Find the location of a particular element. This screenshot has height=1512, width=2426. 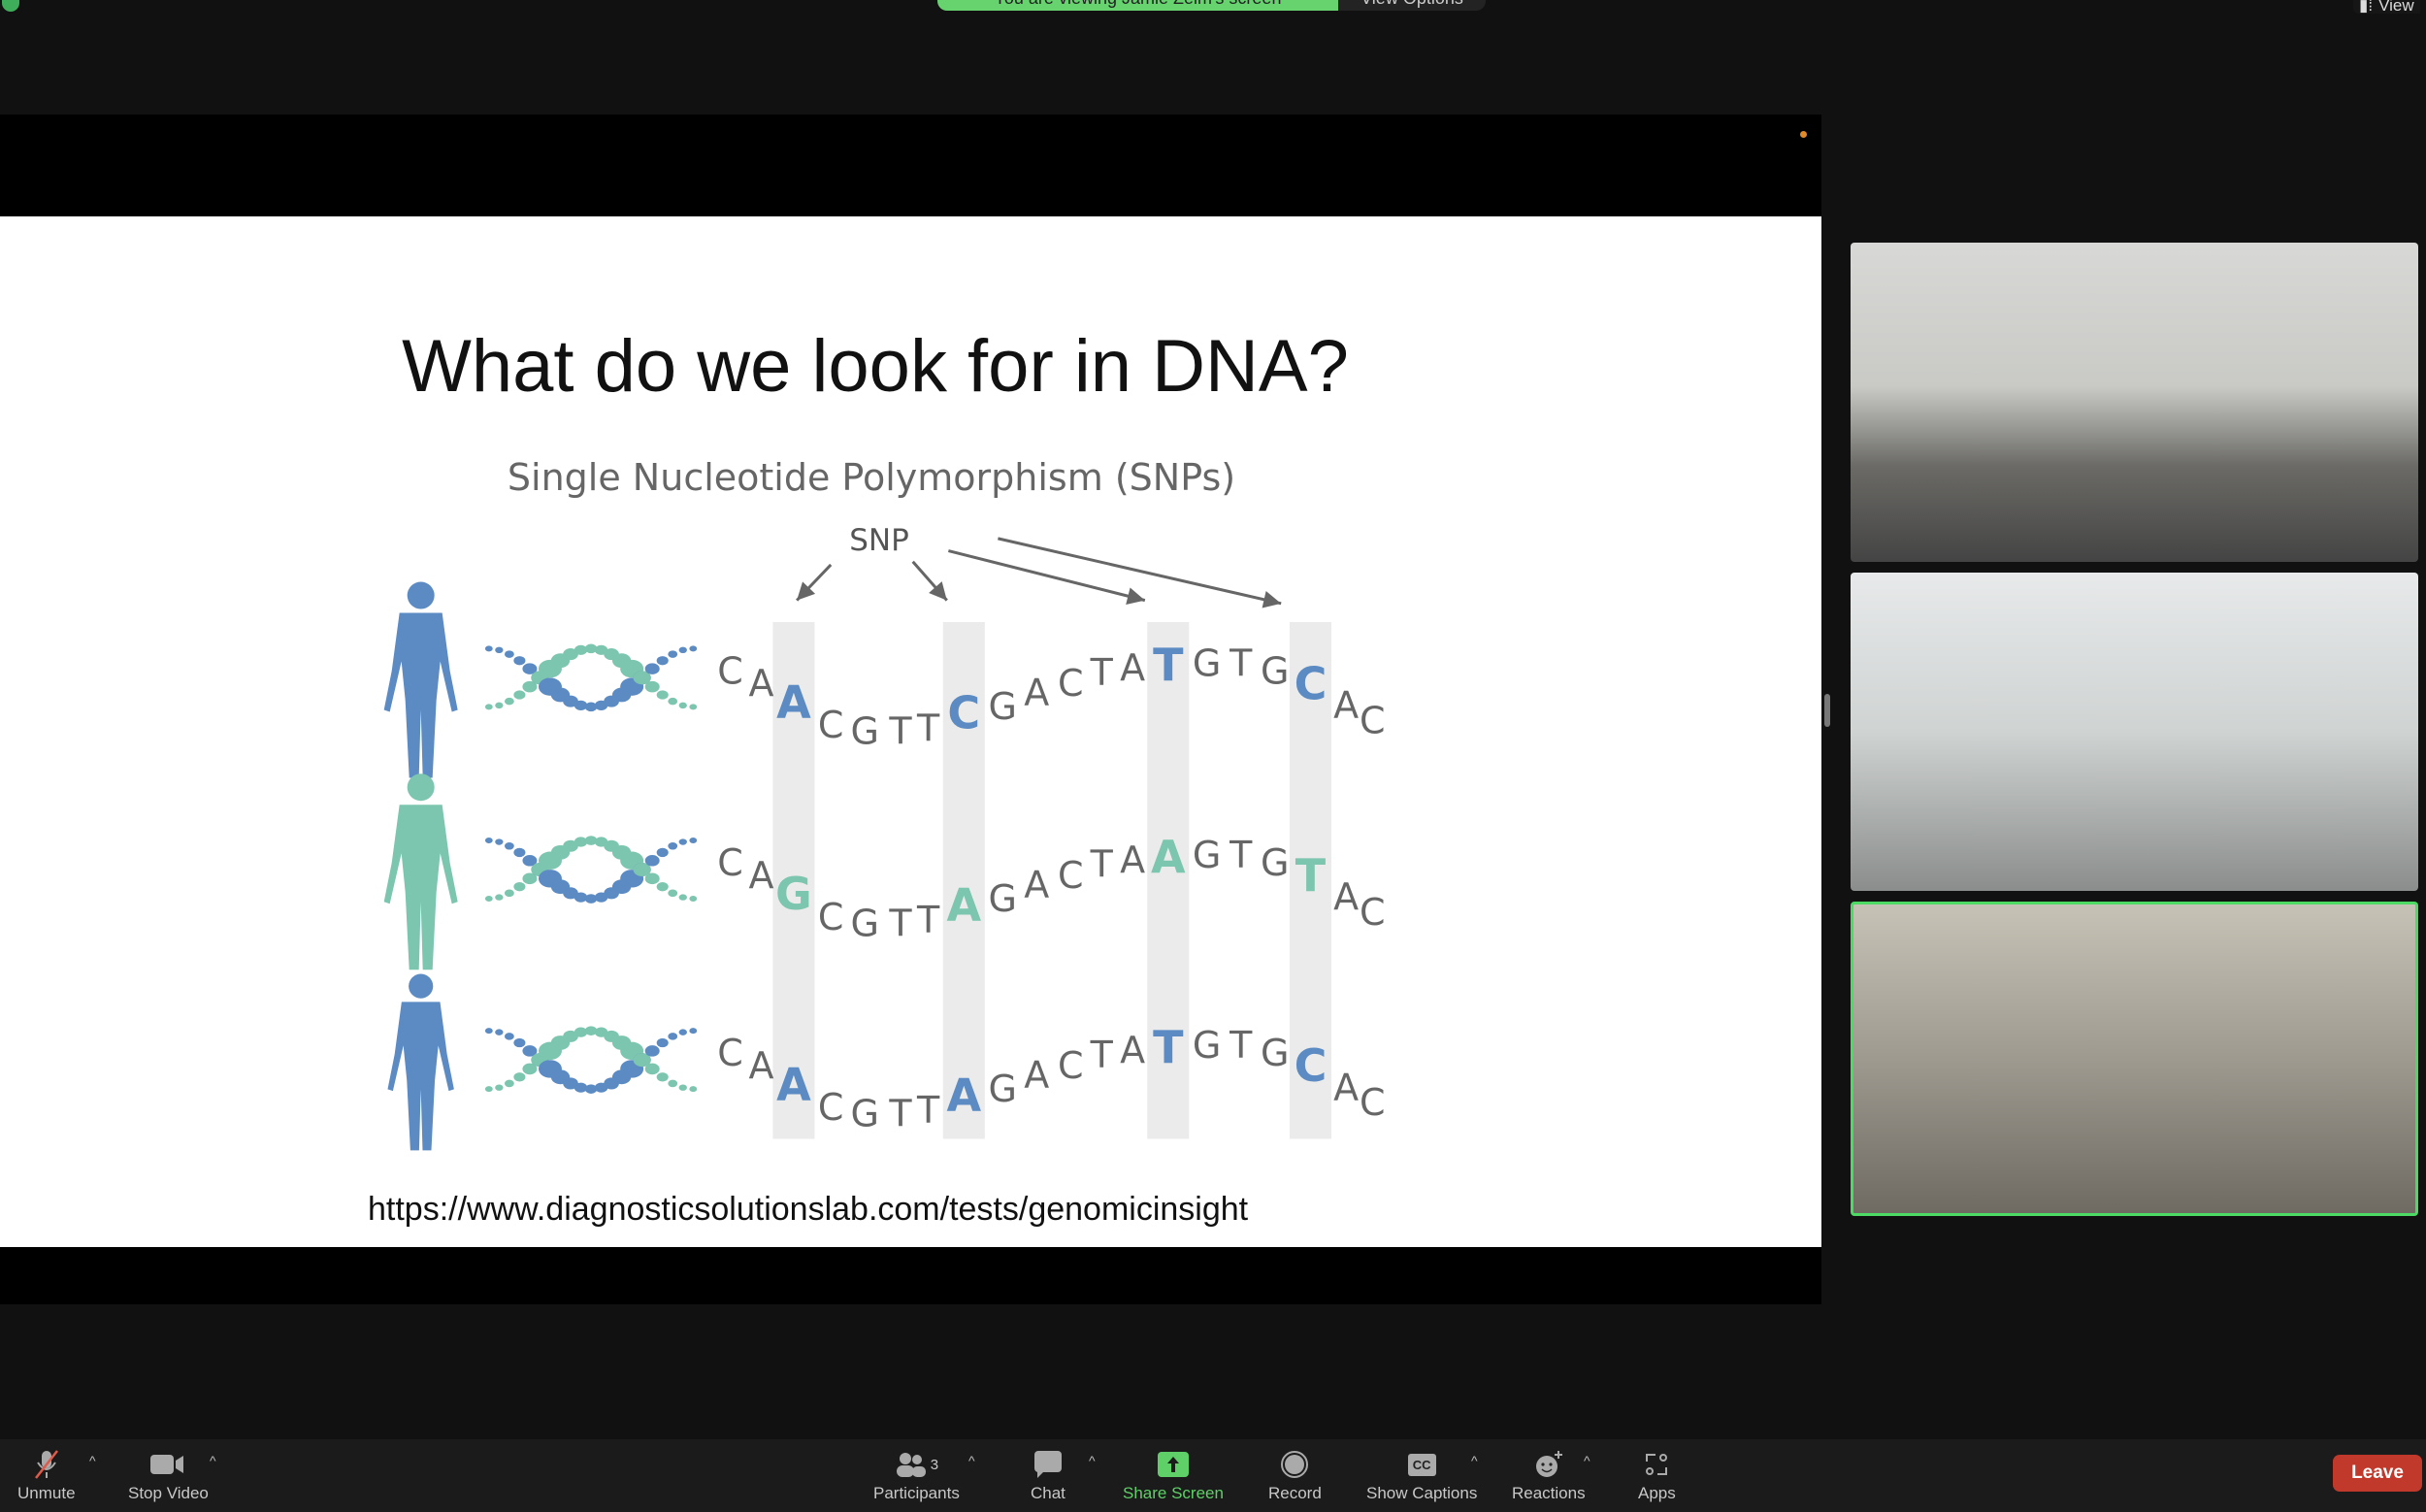

unmute-button: Unmute is located at coordinates (46, 1476).